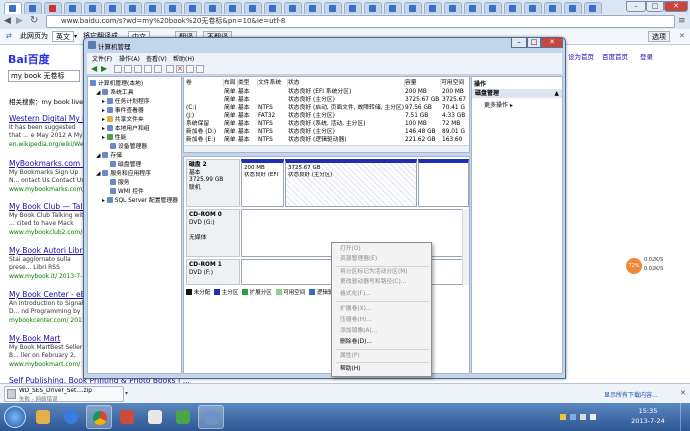 The height and width of the screenshot is (431, 690). What do you see at coordinates (128, 69) in the screenshot?
I see `show-hide-tree-icon` at bounding box center [128, 69].